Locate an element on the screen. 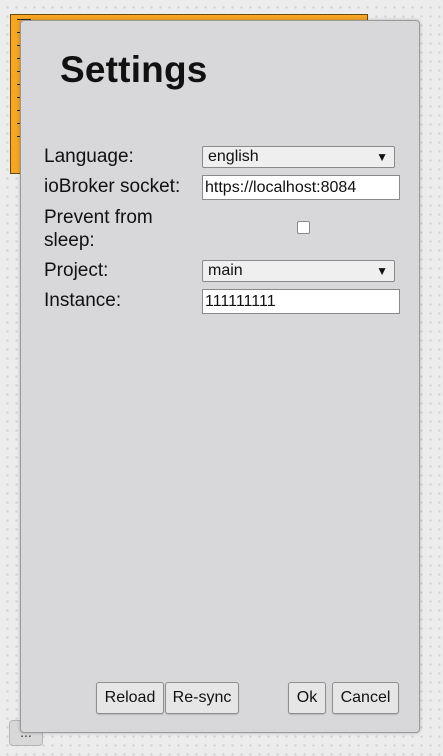 The height and width of the screenshot is (756, 443). dialog-title: Settings is located at coordinates (134, 69).